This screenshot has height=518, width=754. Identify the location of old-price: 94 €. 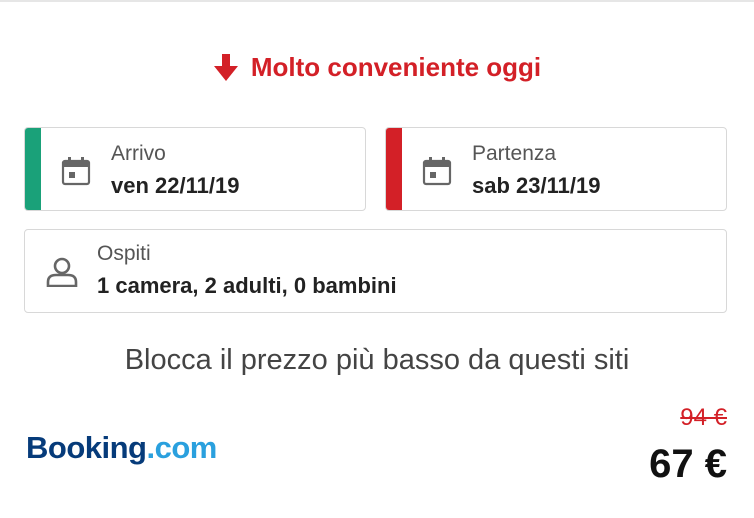
(703, 417).